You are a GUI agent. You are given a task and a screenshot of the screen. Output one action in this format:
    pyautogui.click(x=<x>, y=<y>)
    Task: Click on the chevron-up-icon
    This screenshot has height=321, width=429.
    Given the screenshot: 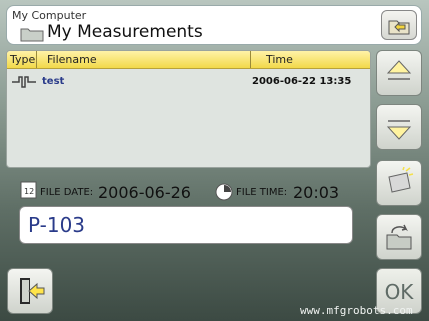 What is the action you would take?
    pyautogui.click(x=399, y=70)
    